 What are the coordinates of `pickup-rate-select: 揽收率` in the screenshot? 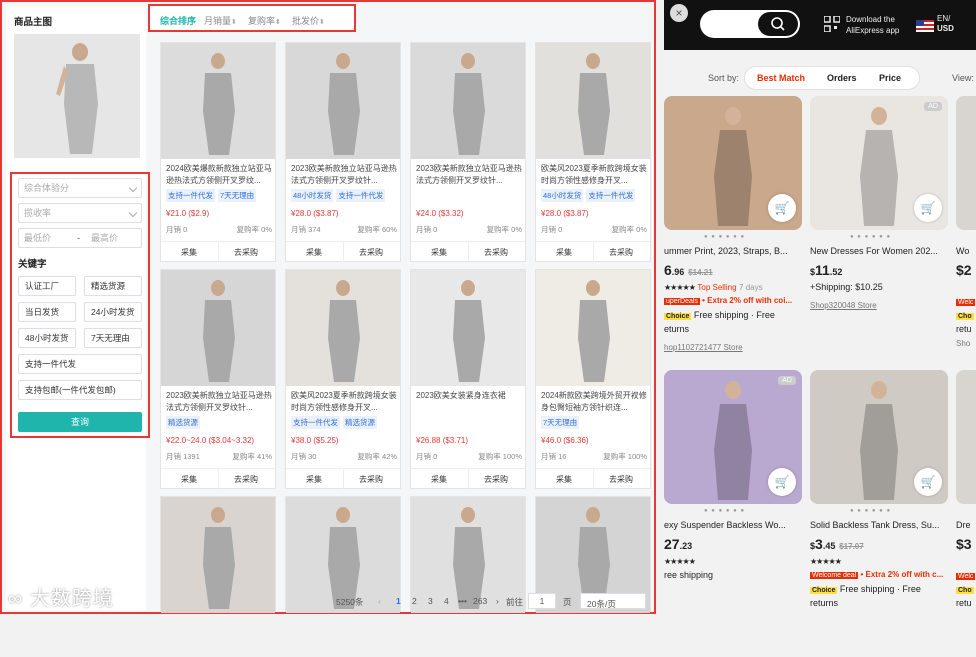 It's located at (80, 213).